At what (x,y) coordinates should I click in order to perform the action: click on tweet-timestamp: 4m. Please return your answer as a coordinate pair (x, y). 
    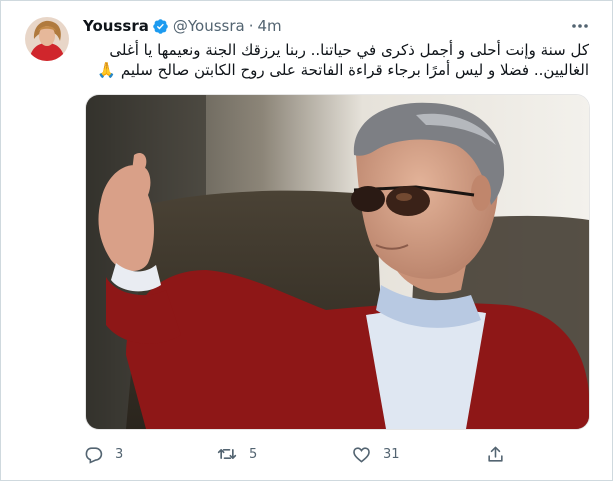
    Looking at the image, I should click on (269, 26).